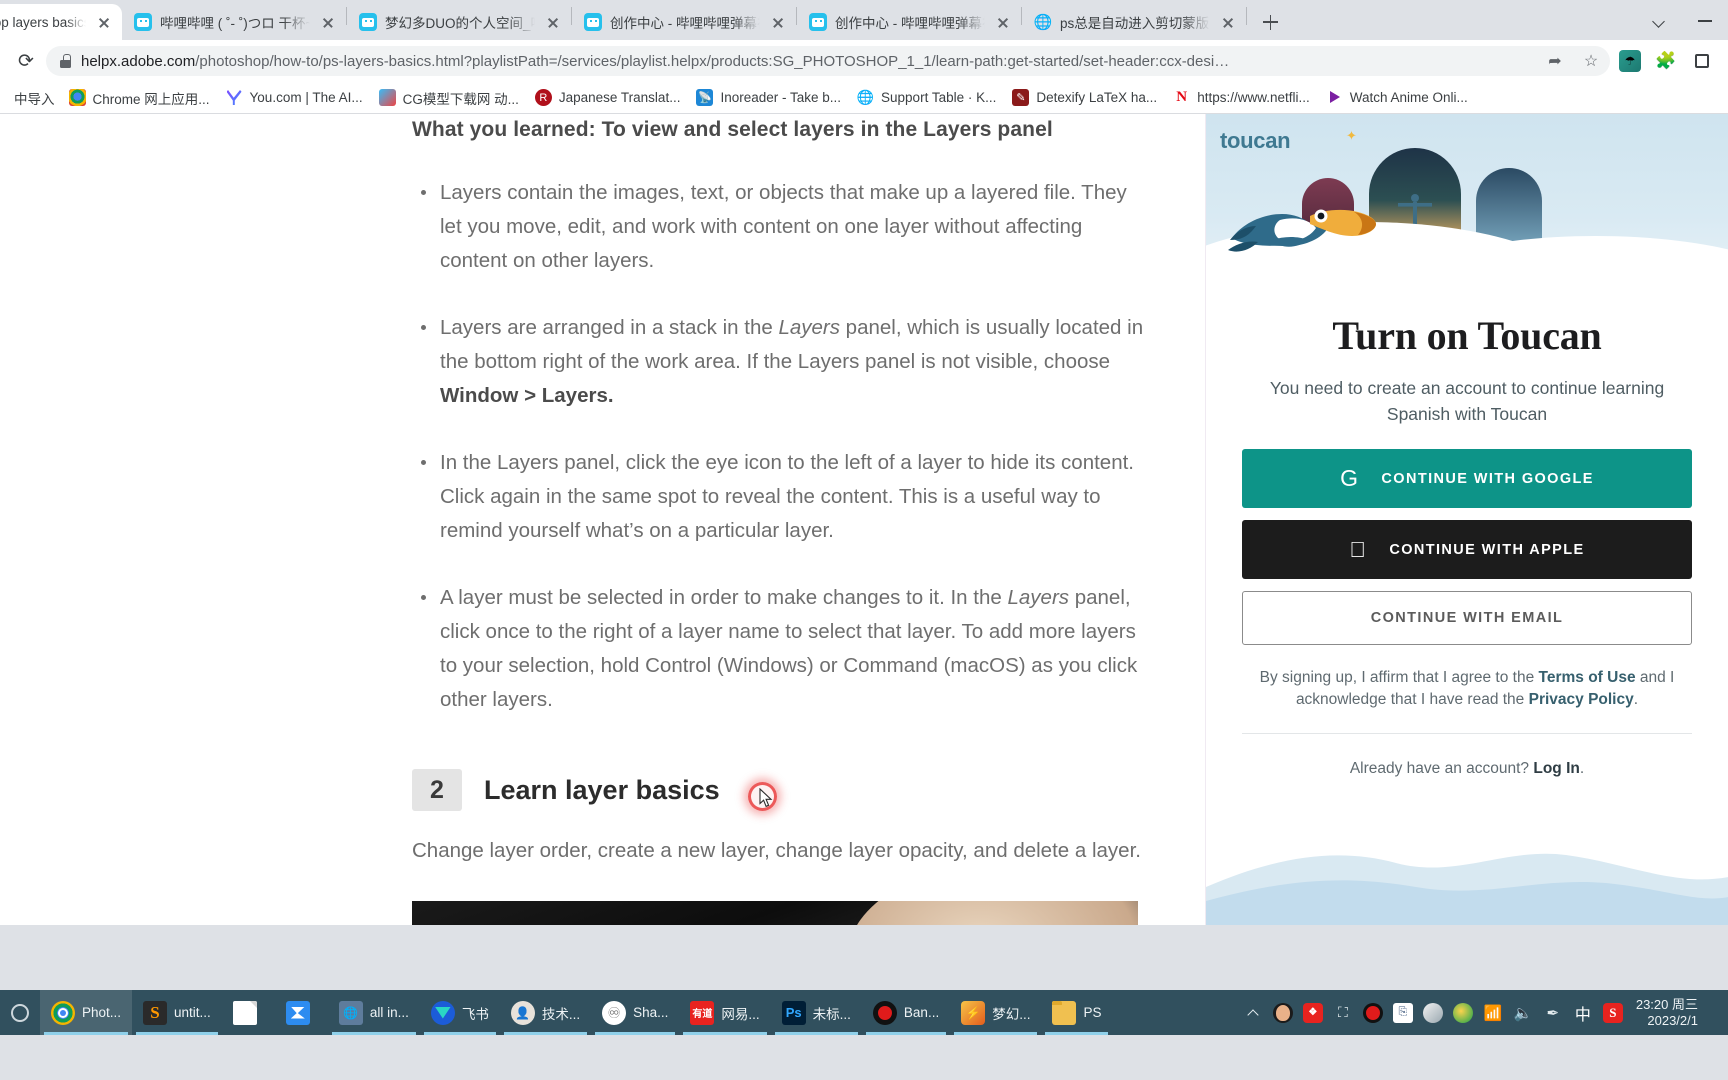  I want to click on ime-mode-button: 中, so click(1583, 1012).